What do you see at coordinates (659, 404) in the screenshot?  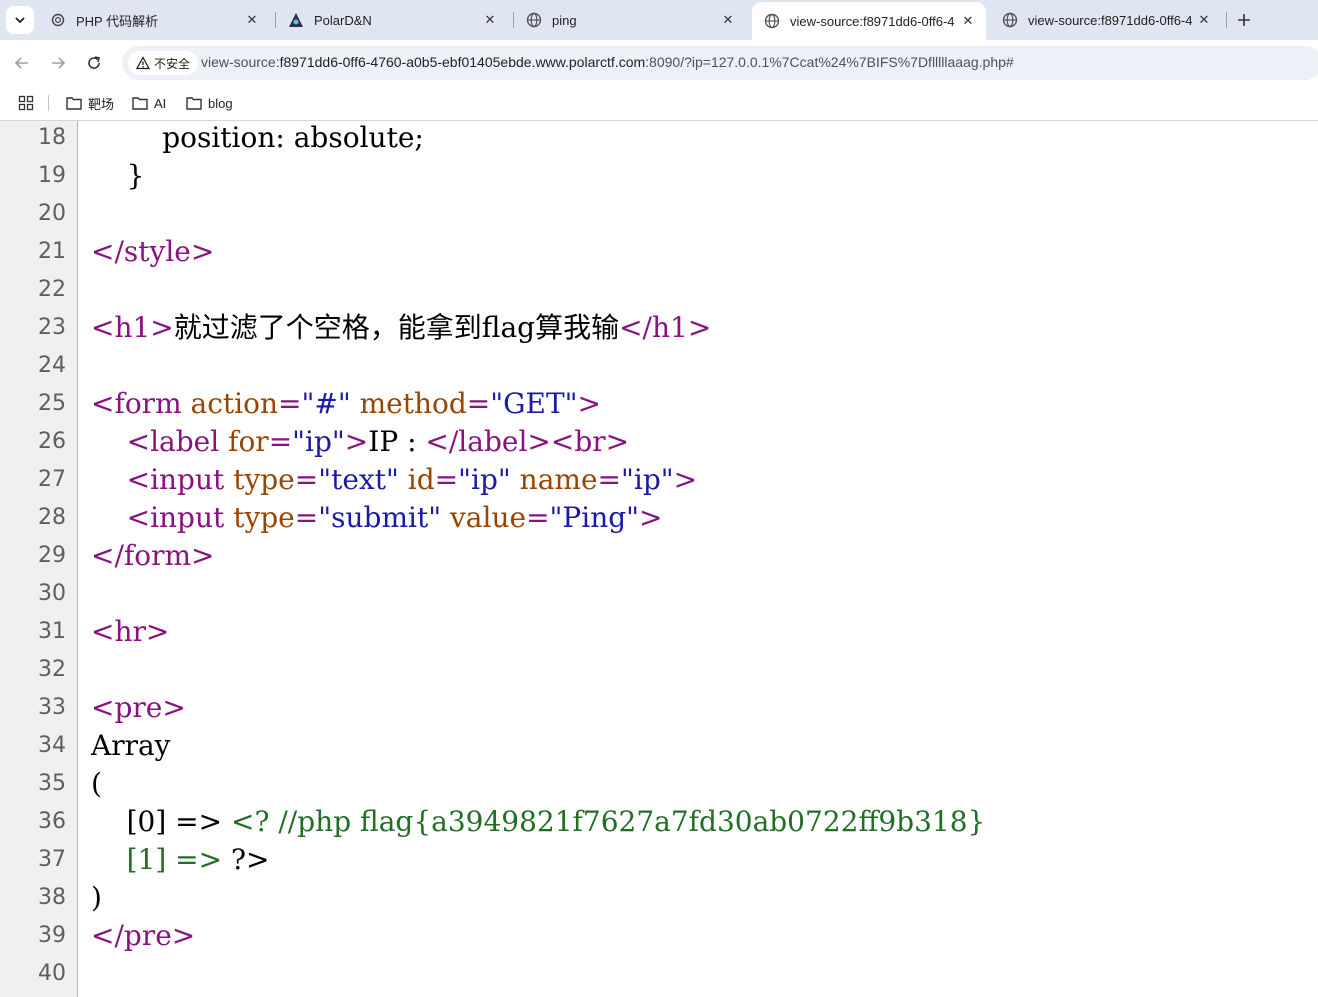 I see `source-line: 25 <form action="#" method="GET">` at bounding box center [659, 404].